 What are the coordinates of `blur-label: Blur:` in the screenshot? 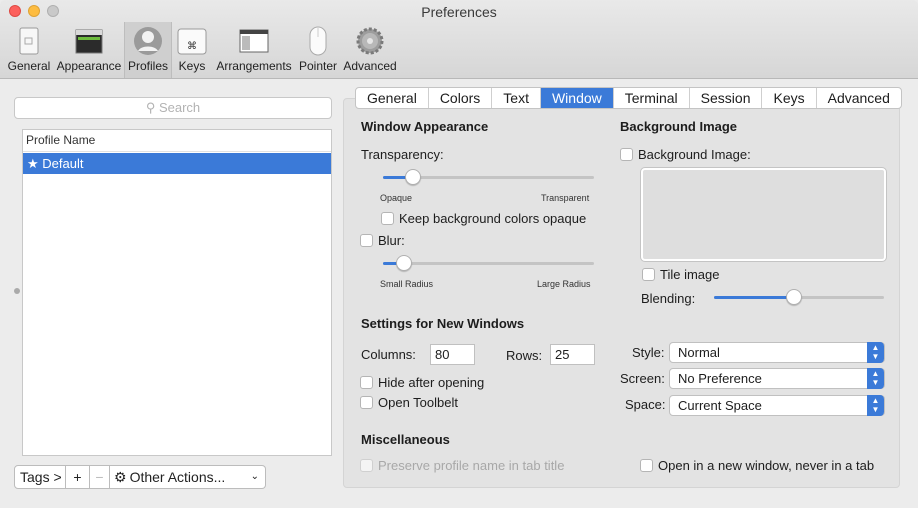 It's located at (391, 240).